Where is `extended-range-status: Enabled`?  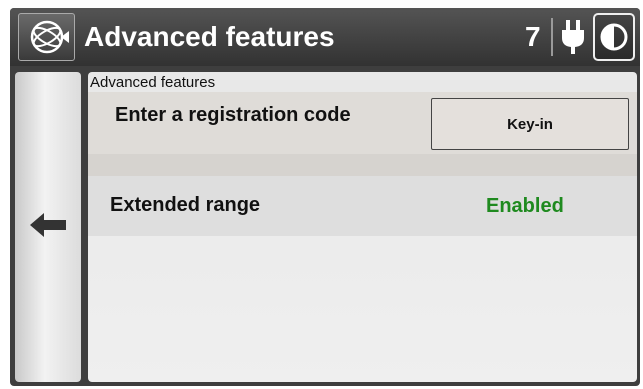
extended-range-status: Enabled is located at coordinates (525, 206).